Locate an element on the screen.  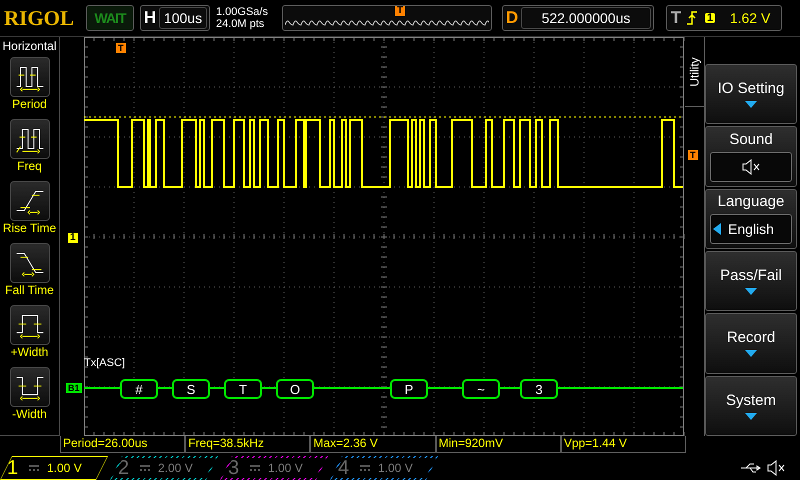
pwidth-measure-icon is located at coordinates (30, 325).